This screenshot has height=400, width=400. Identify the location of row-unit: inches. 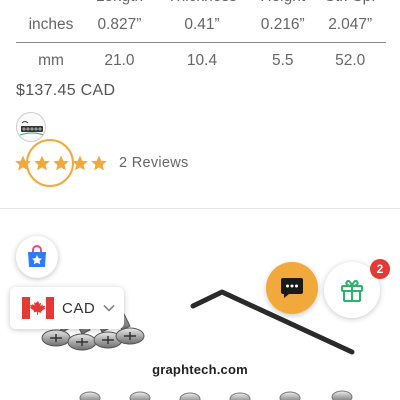
(51, 25).